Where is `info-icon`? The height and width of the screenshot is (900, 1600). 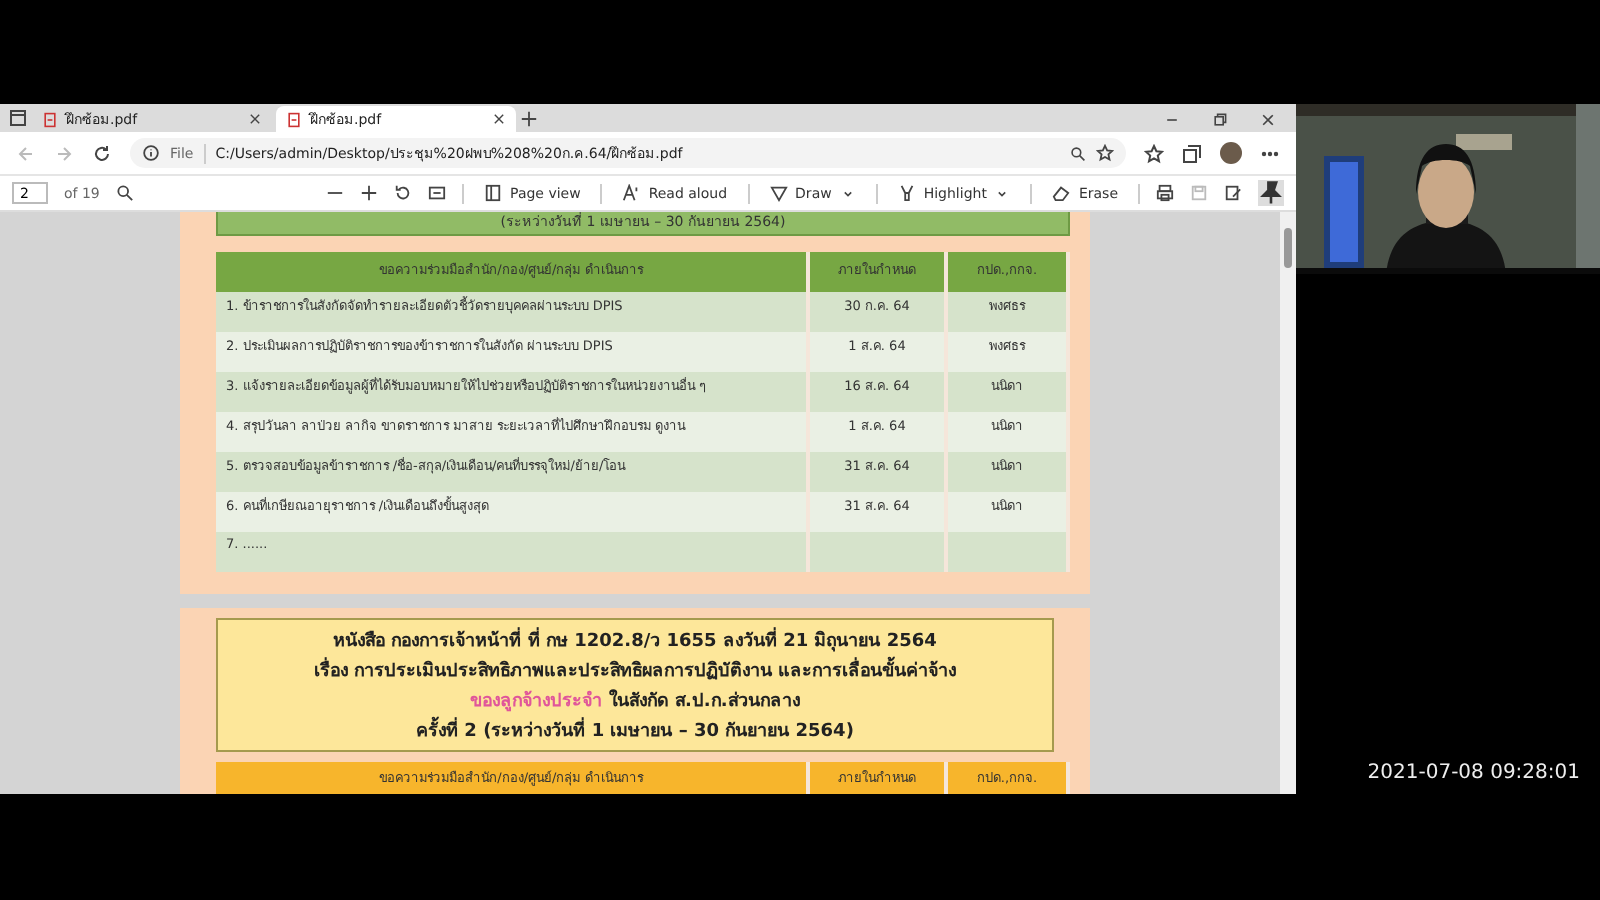
info-icon is located at coordinates (151, 153).